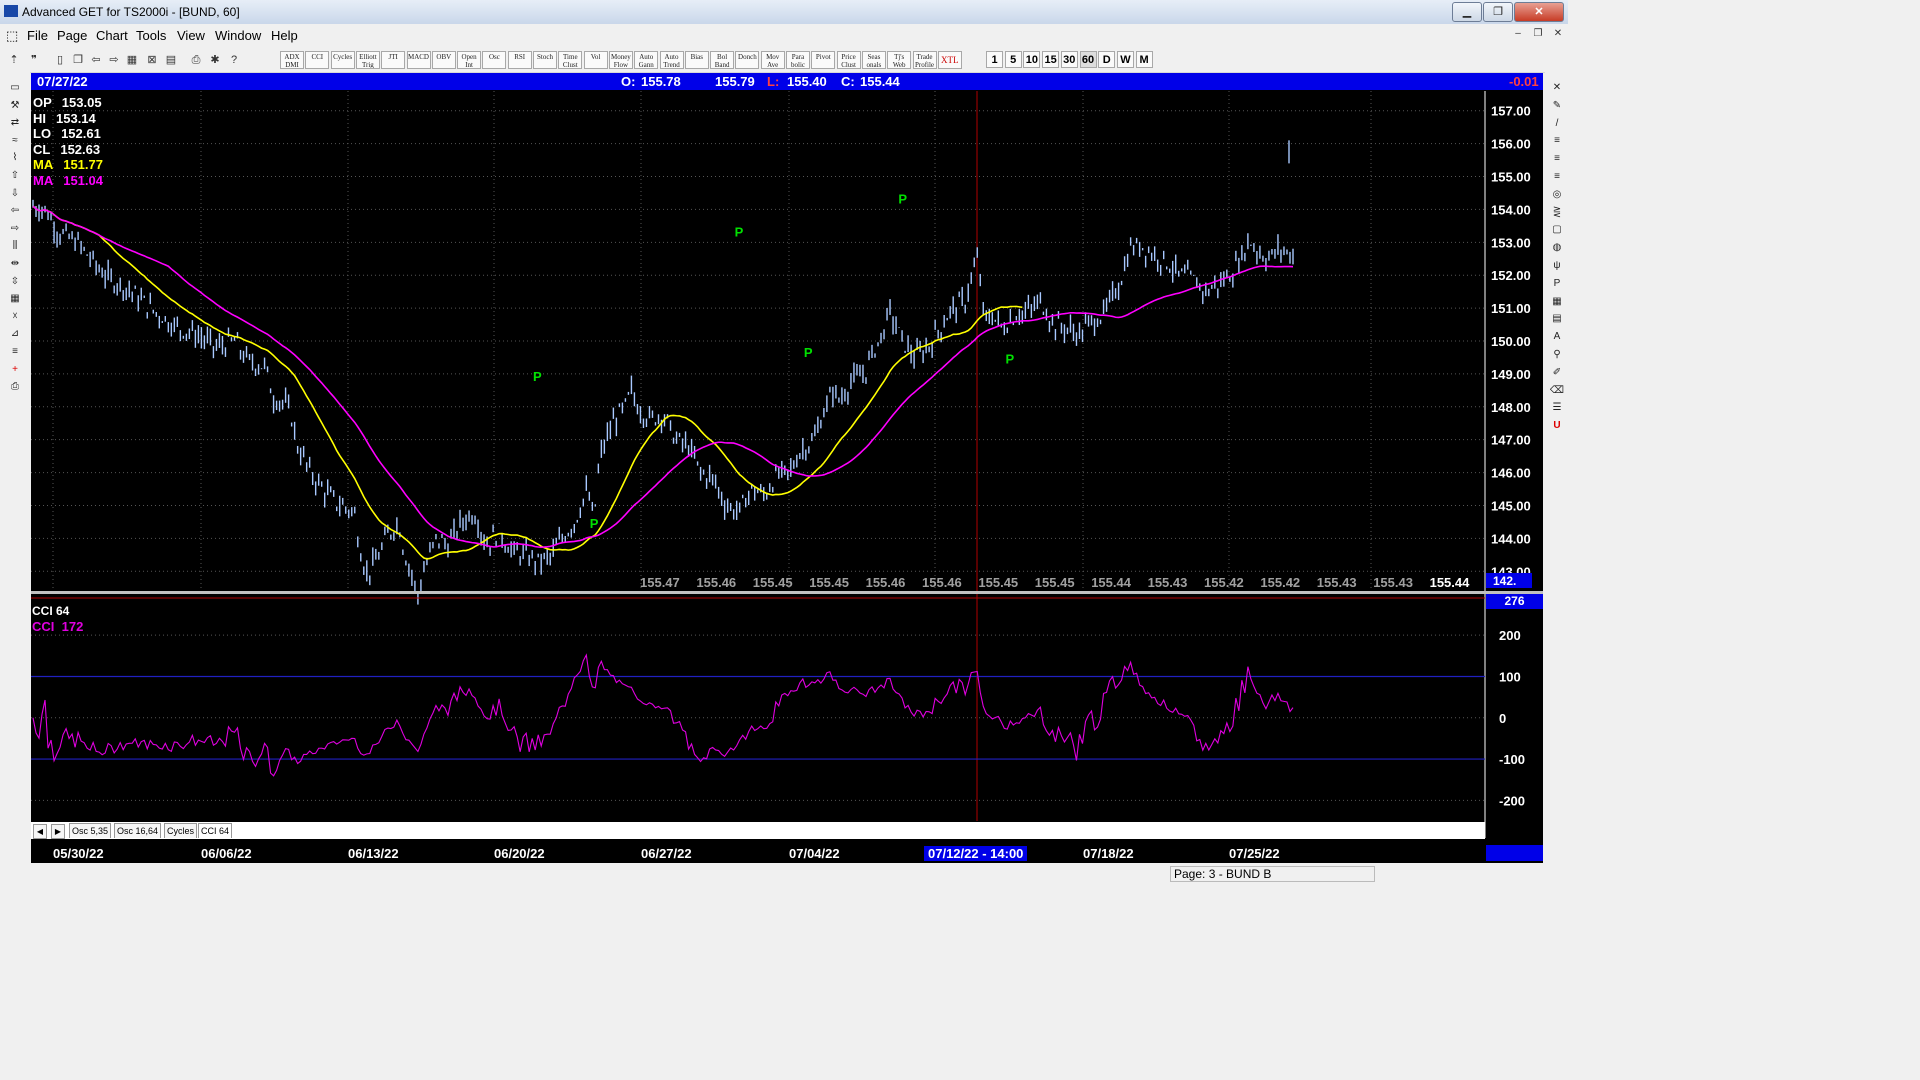 This screenshot has width=1920, height=1080. Describe the element at coordinates (1557, 195) in the screenshot. I see `circle-icon: ◎` at that location.